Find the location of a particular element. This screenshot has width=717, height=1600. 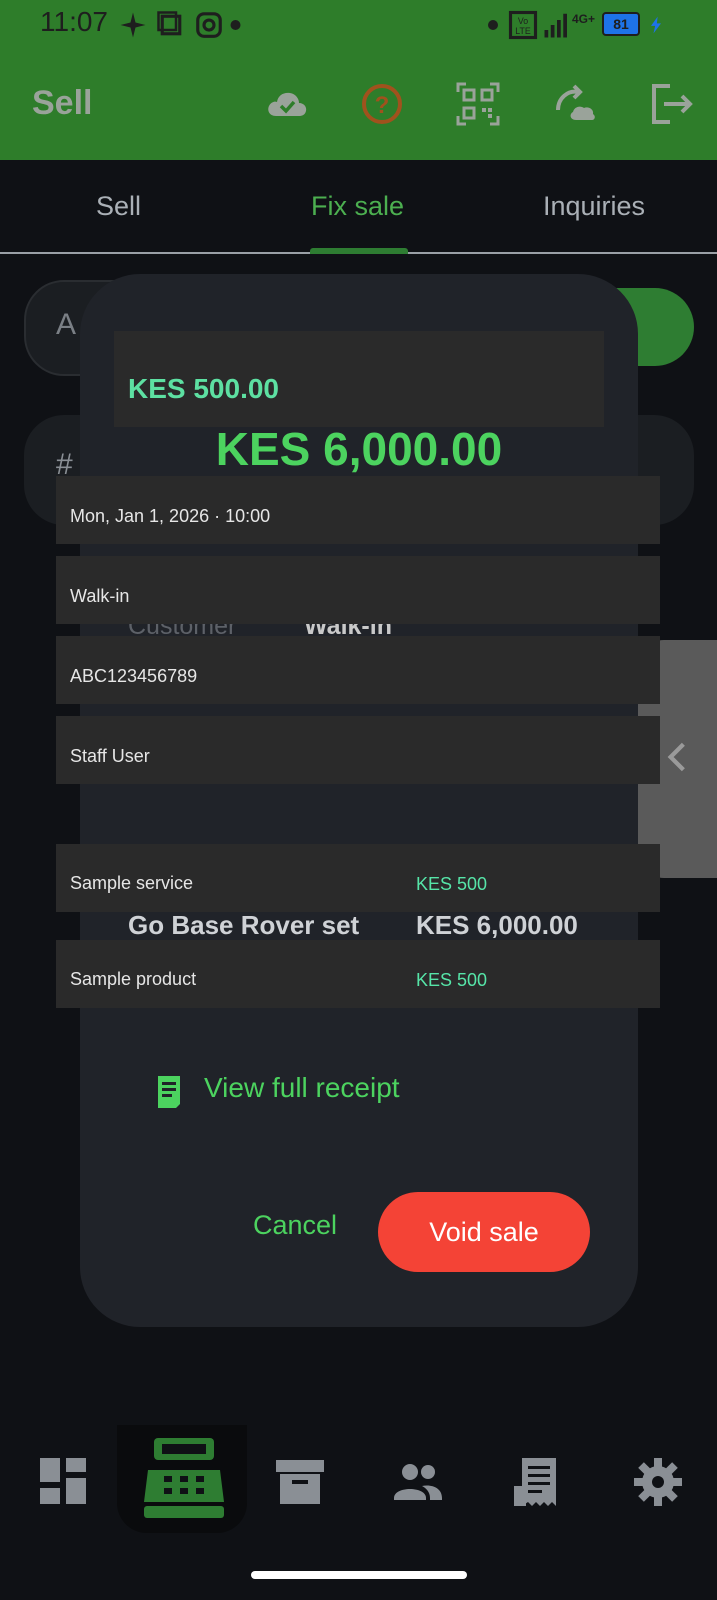

receipt-icon is located at coordinates (169, 1092).